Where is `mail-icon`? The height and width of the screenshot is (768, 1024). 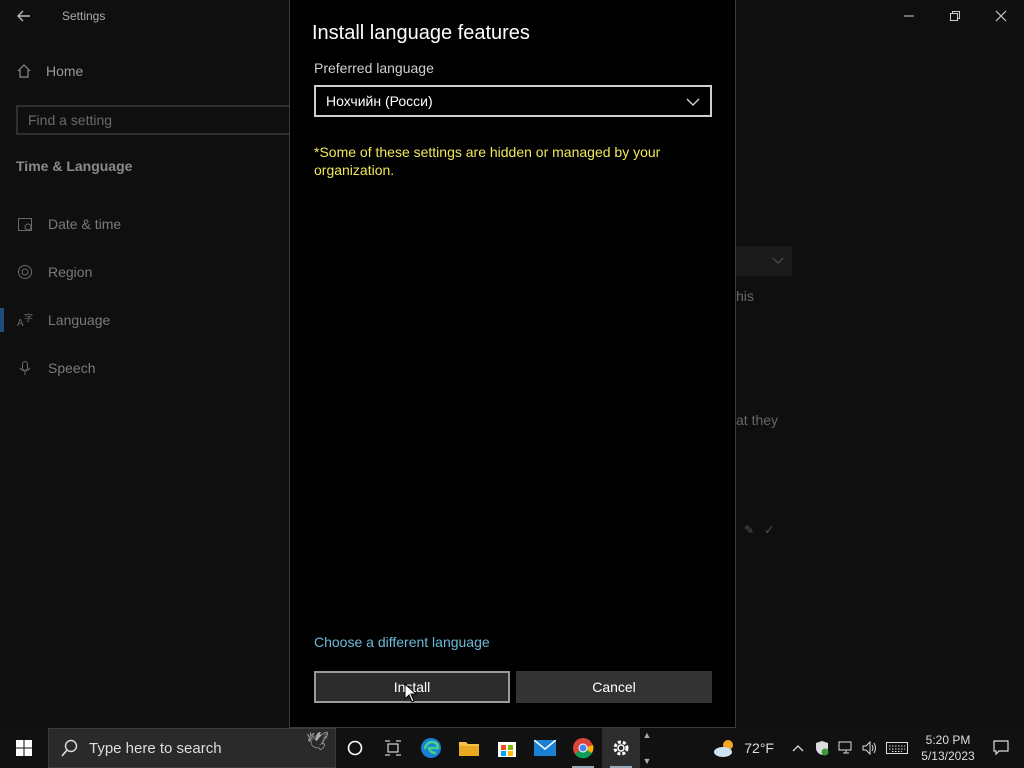
mail-icon is located at coordinates (545, 748).